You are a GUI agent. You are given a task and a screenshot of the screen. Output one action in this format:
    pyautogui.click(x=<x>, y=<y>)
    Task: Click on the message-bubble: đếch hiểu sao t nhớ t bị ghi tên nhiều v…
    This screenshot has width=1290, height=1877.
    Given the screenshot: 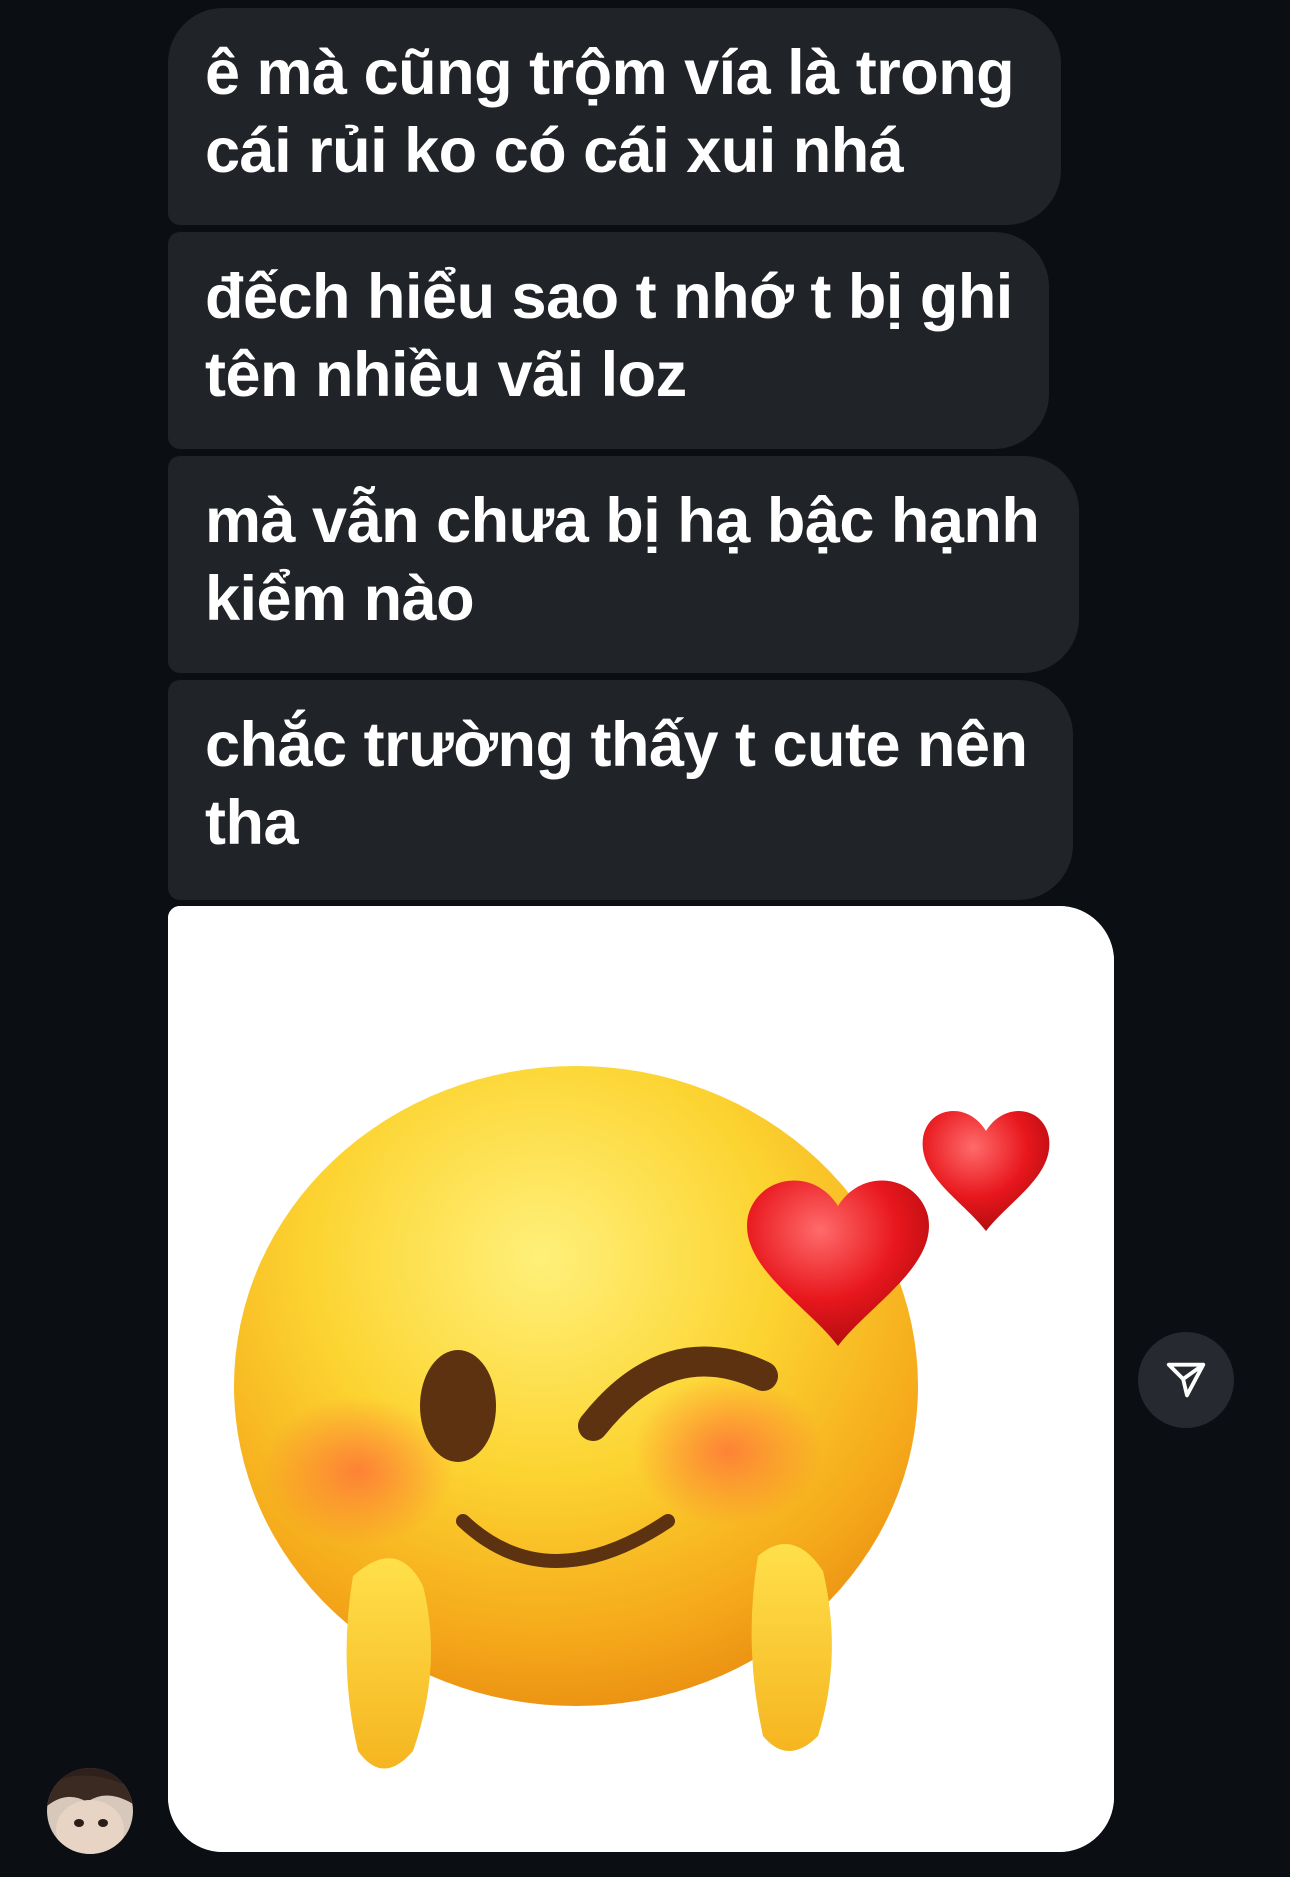 What is the action you would take?
    pyautogui.click(x=608, y=340)
    